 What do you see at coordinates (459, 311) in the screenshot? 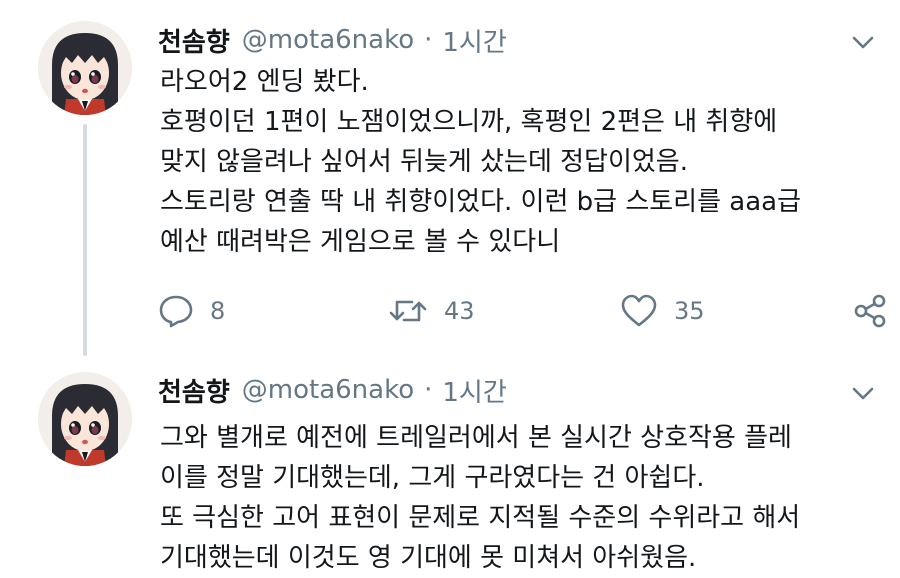
I see `retweet-count: 43` at bounding box center [459, 311].